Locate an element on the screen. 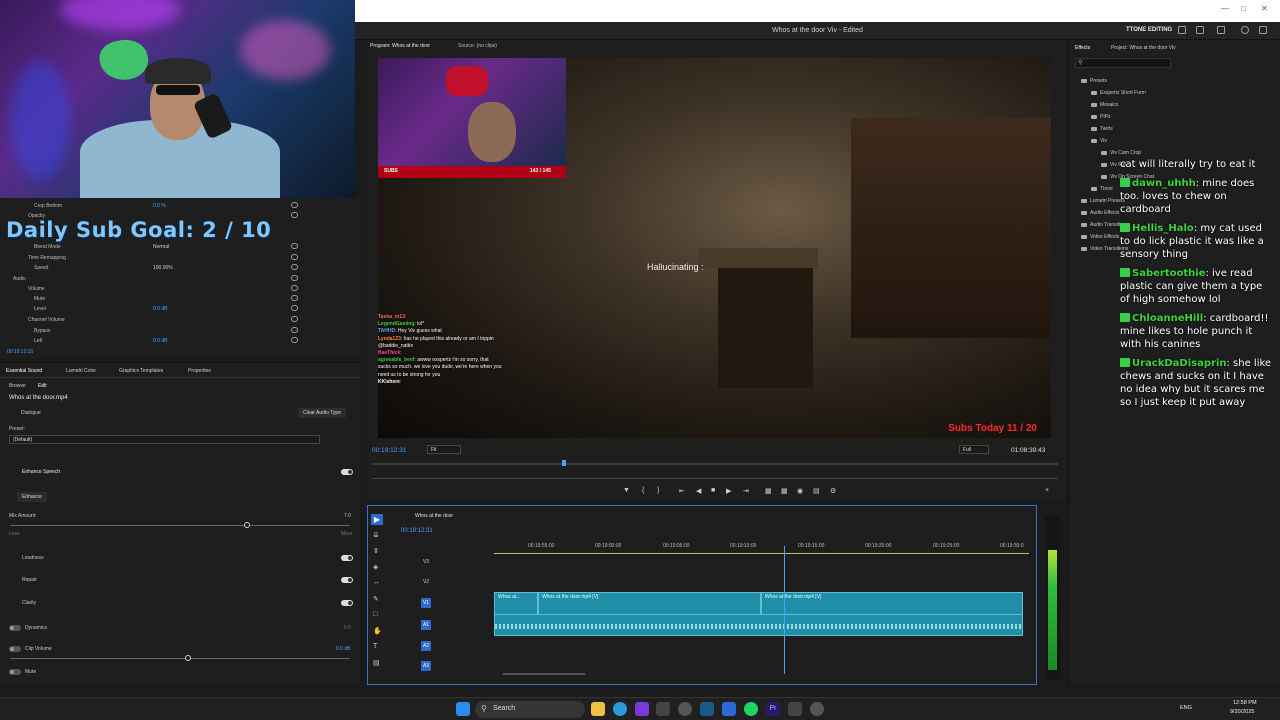 Image resolution: width=1280 pixels, height=720 pixels. clarity-label: Clarity is located at coordinates (29, 603).